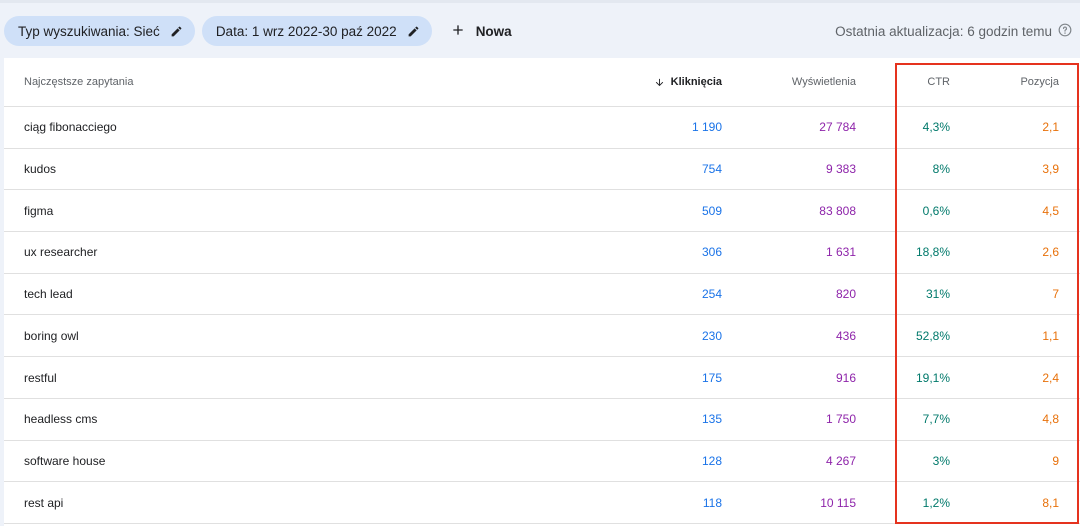 The width and height of the screenshot is (1080, 526). Describe the element at coordinates (937, 294) in the screenshot. I see `ctr-cell: 31%` at that location.